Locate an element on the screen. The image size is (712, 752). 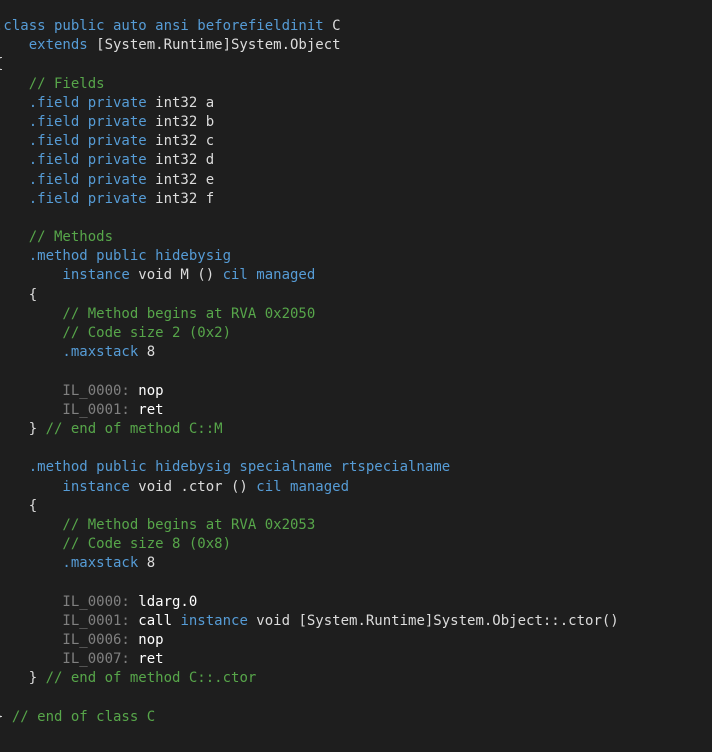
code-token: int32 b is located at coordinates (180, 121).